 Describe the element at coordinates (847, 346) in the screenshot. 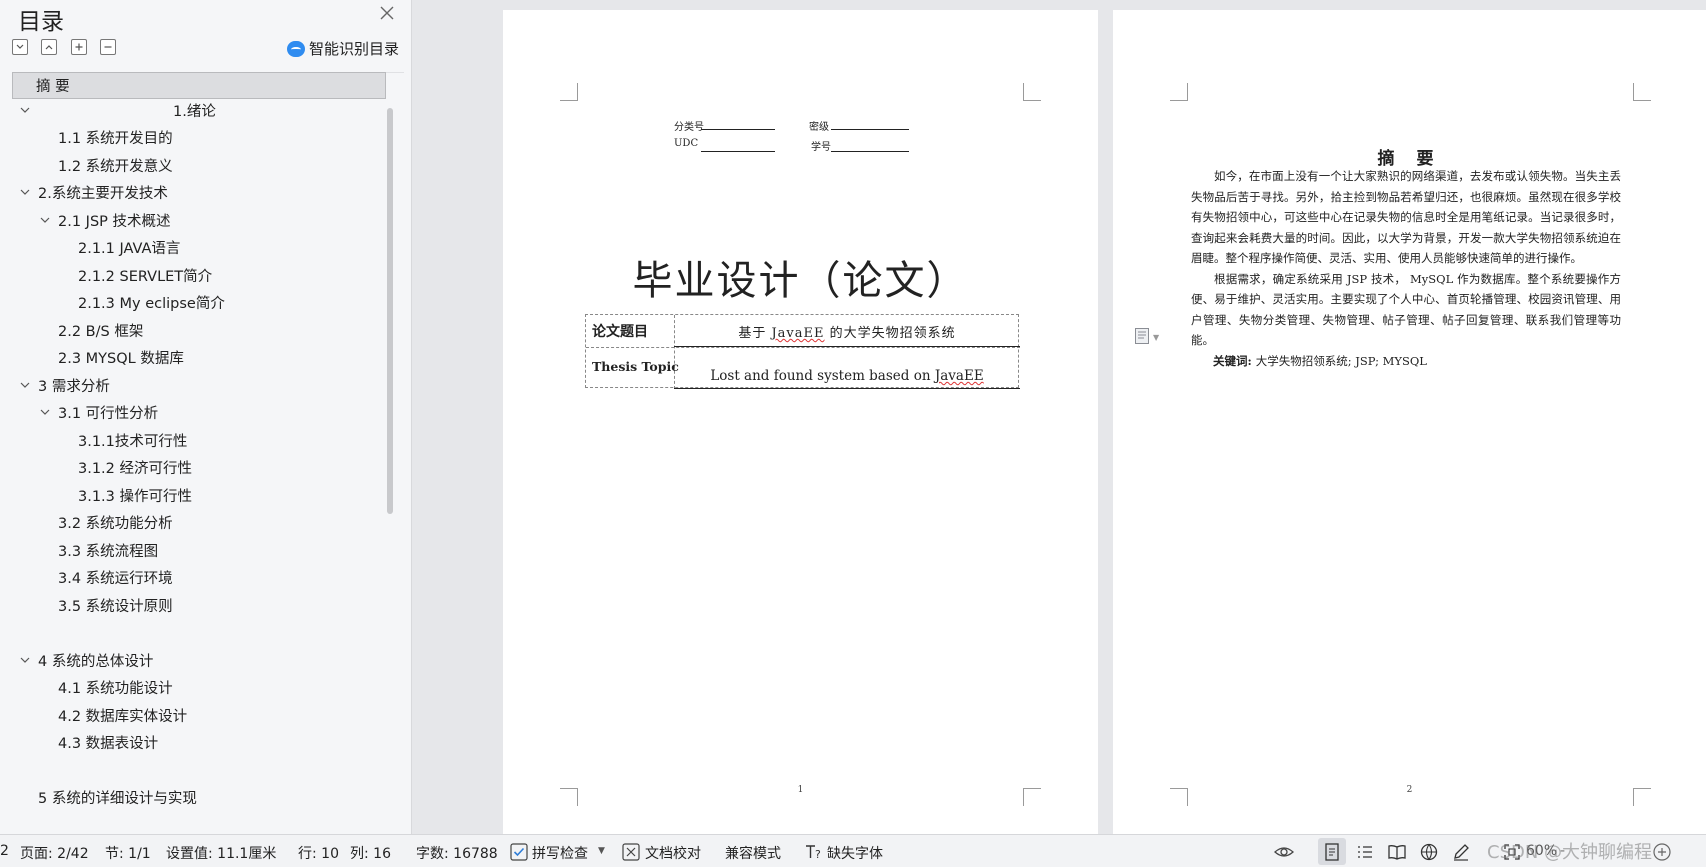

I see `topic-underline` at that location.